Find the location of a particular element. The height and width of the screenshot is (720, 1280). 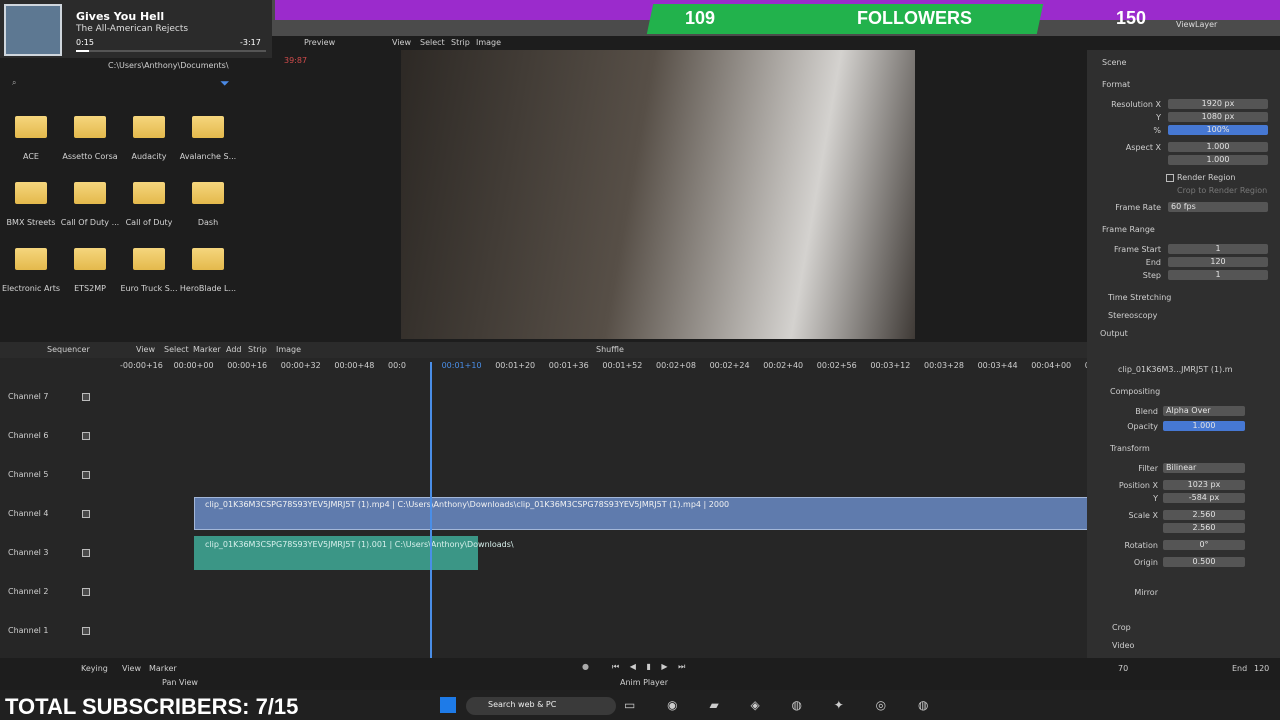

play-controls: ⏮ ◀ ▮ ▶ ⏭ is located at coordinates (650, 667).